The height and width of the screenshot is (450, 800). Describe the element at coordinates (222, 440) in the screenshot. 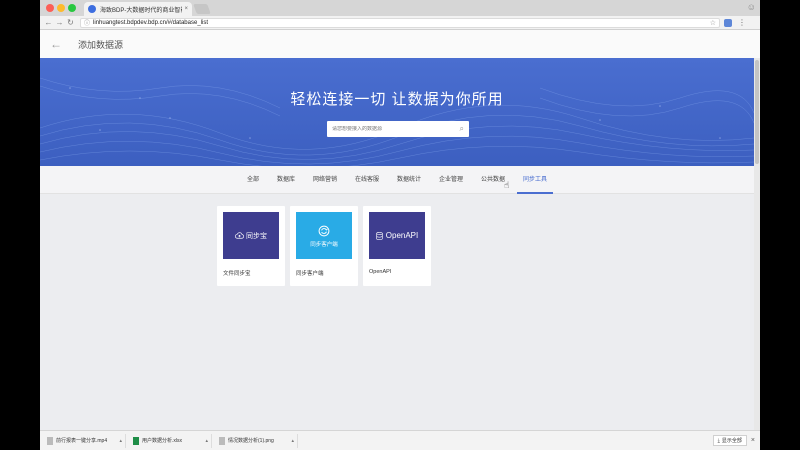

I see `image-file-icon` at that location.